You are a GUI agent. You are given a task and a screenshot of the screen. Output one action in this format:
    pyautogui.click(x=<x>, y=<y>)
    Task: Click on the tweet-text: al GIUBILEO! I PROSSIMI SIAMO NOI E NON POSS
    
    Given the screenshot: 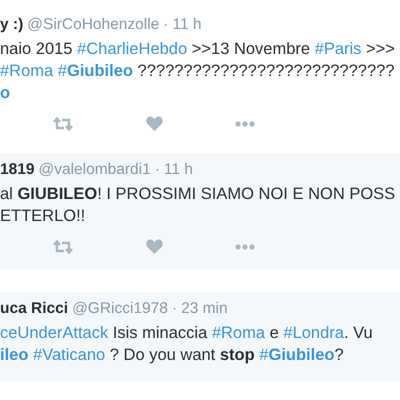 What is the action you would take?
    pyautogui.click(x=198, y=194)
    